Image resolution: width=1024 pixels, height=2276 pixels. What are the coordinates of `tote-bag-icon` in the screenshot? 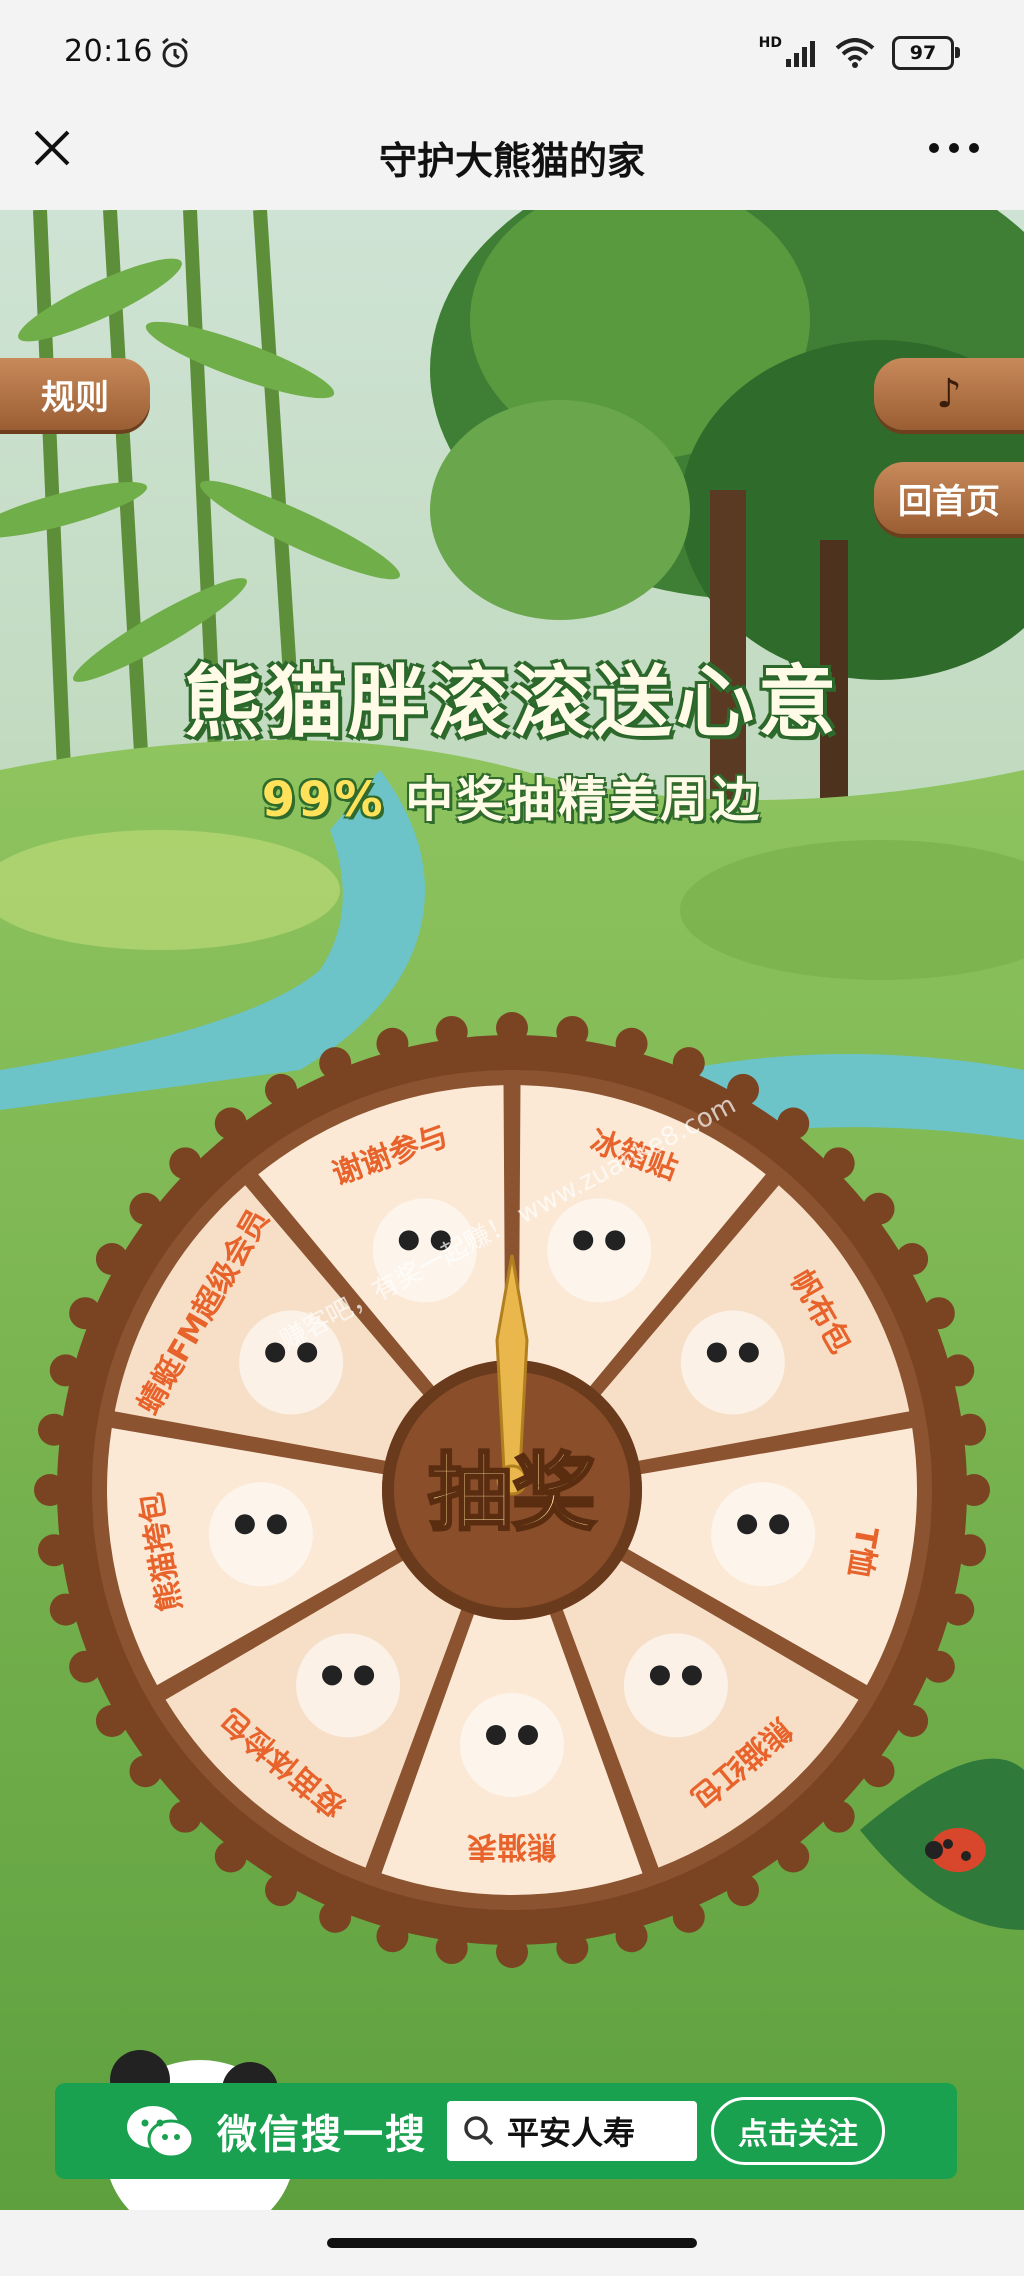 It's located at (732, 1362).